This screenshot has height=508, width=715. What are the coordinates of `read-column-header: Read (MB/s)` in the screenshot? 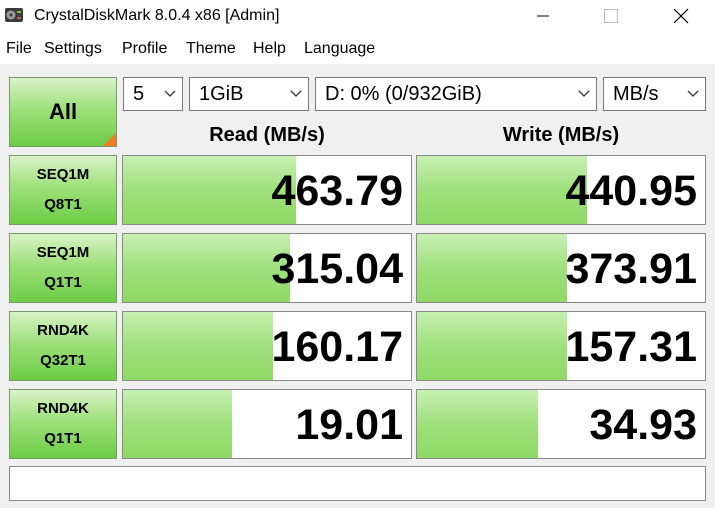 It's located at (267, 135).